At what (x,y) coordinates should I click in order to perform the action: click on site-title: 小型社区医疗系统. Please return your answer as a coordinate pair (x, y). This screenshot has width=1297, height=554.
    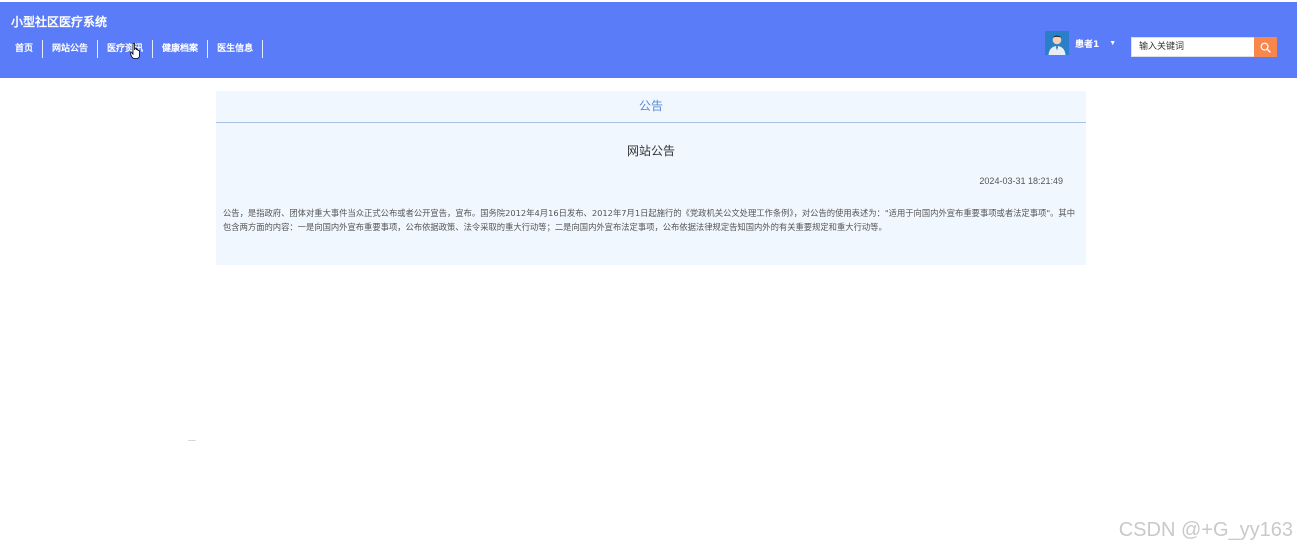
    Looking at the image, I should click on (59, 22).